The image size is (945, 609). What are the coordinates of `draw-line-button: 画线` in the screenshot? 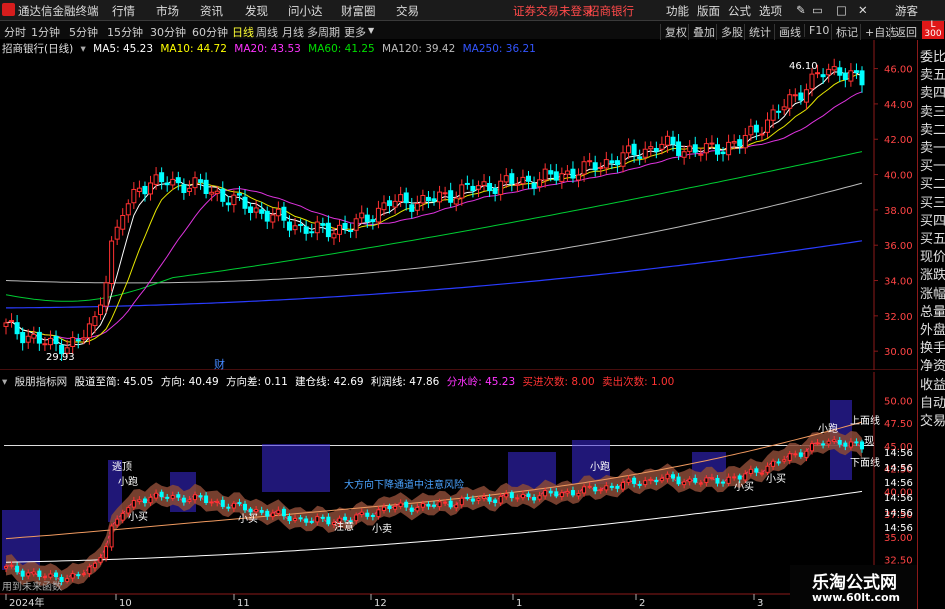 It's located at (787, 32).